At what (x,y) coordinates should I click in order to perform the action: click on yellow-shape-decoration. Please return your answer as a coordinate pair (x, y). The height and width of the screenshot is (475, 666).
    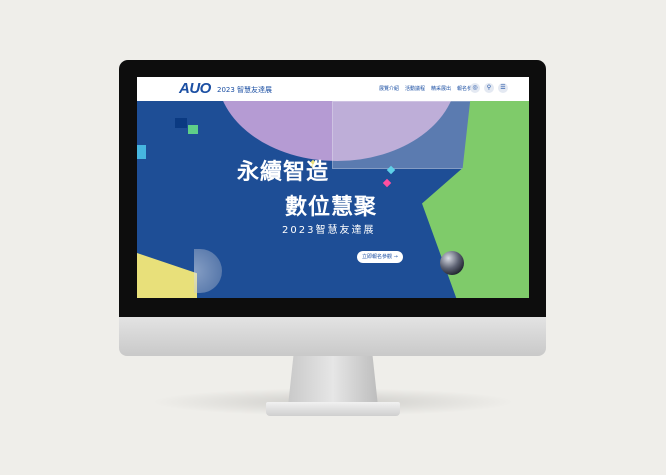
    Looking at the image, I should click on (167, 275).